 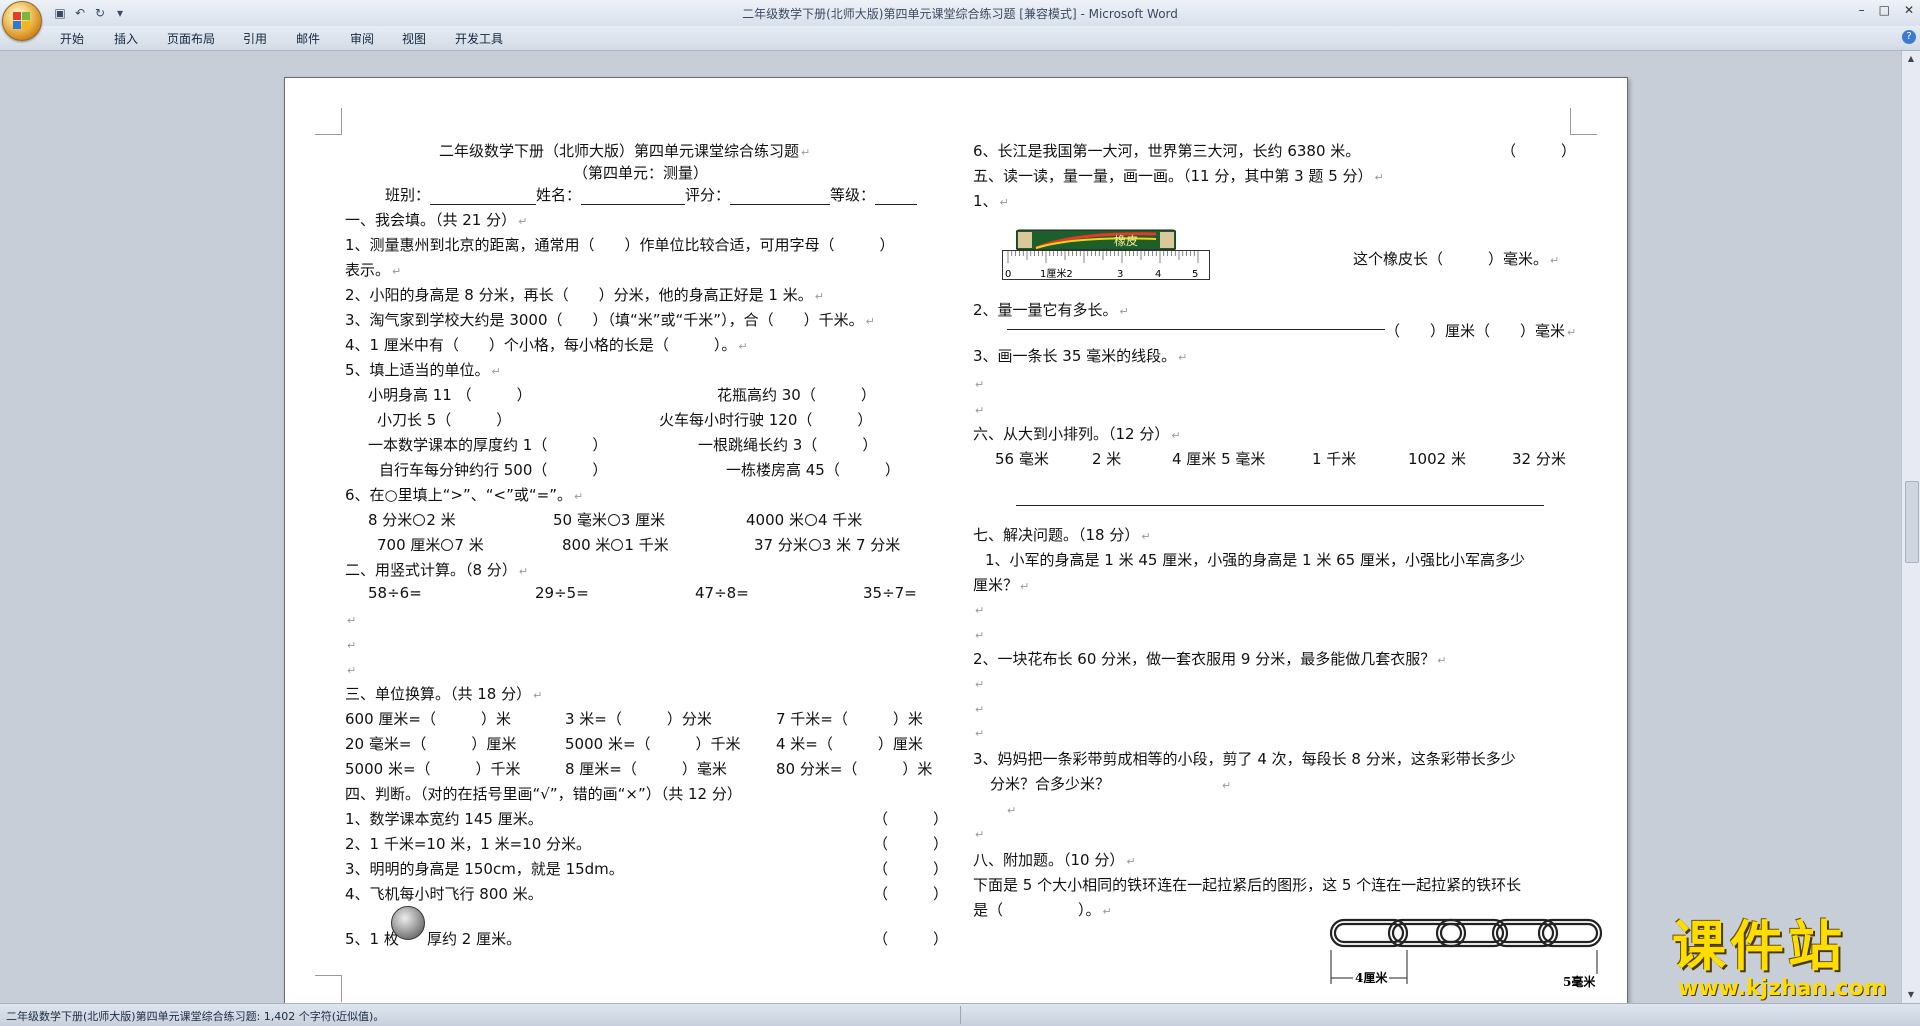 I want to click on sort-item: 56 毫米, so click(x=1022, y=459).